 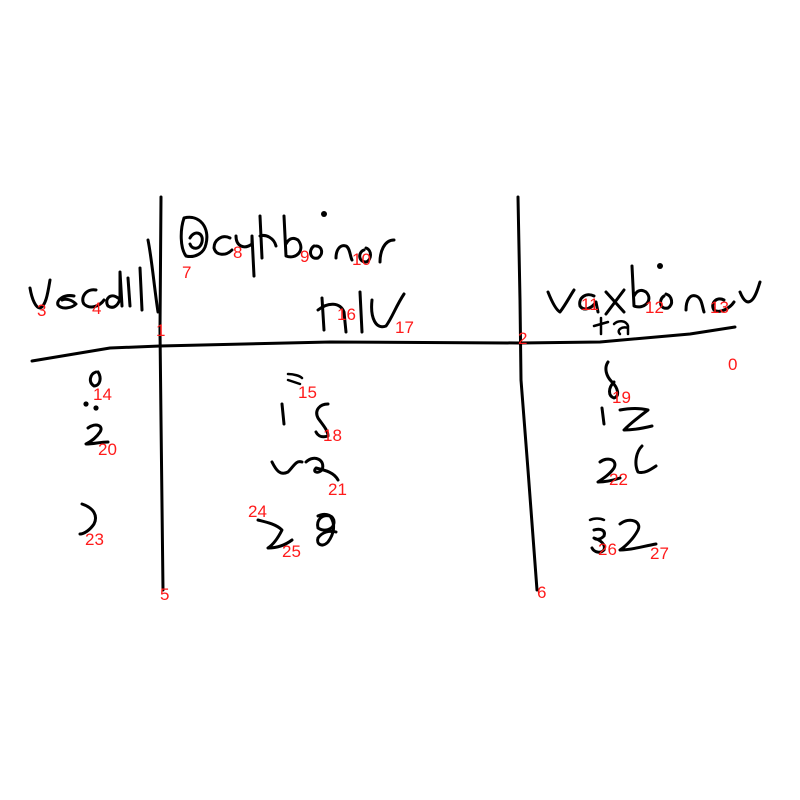 I want to click on marker-label-10: 10, so click(x=361, y=259).